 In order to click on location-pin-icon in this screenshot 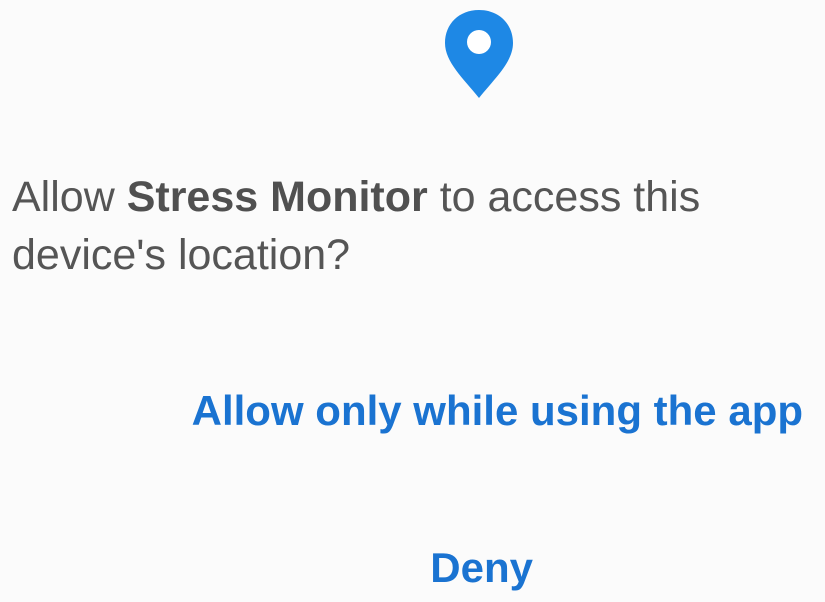, I will do `click(479, 54)`.